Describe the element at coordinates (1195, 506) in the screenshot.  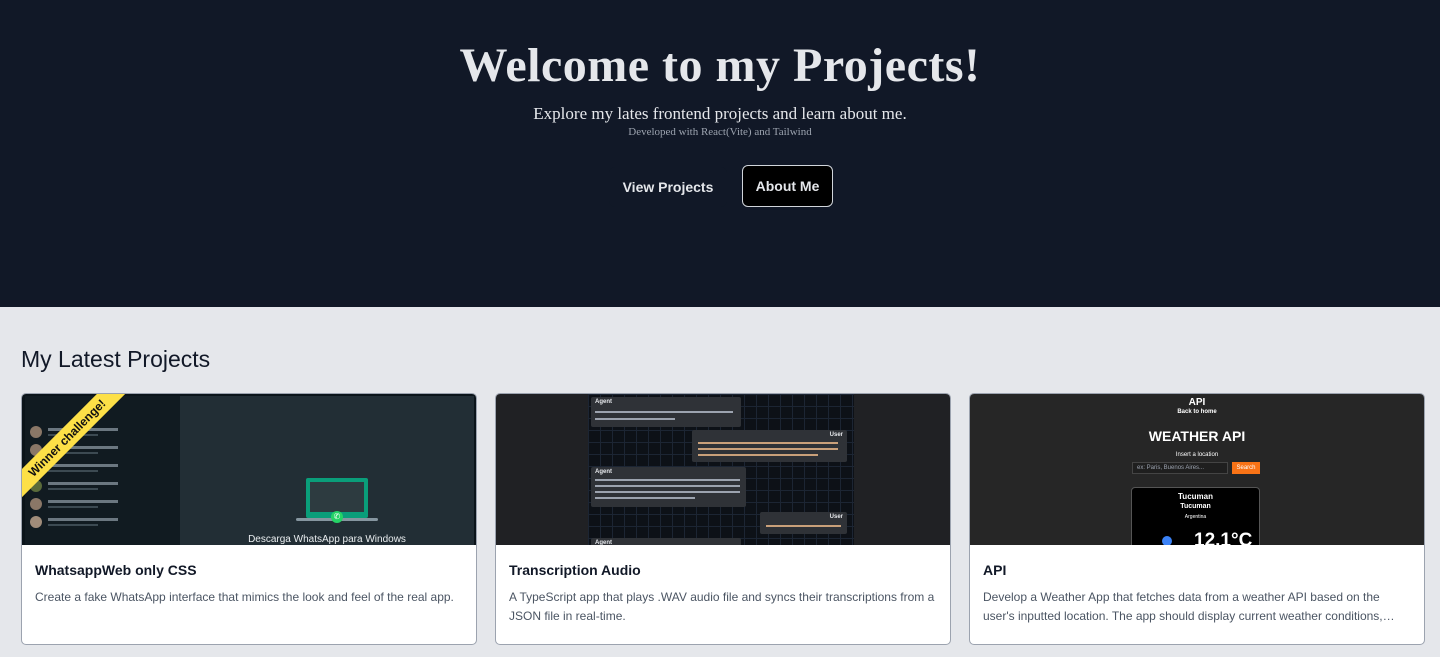
I see `thumb-region: Tucuman` at that location.